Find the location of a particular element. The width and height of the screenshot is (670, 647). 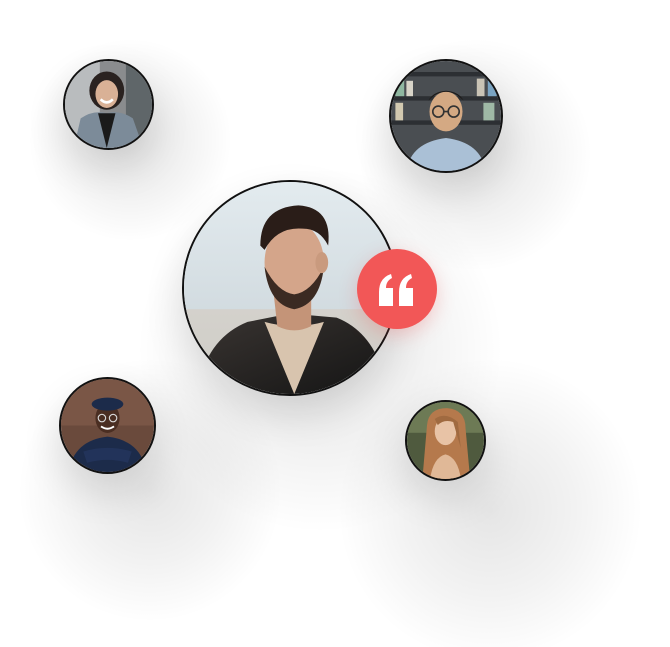

avatar-man-beret-photo is located at coordinates (107, 425).